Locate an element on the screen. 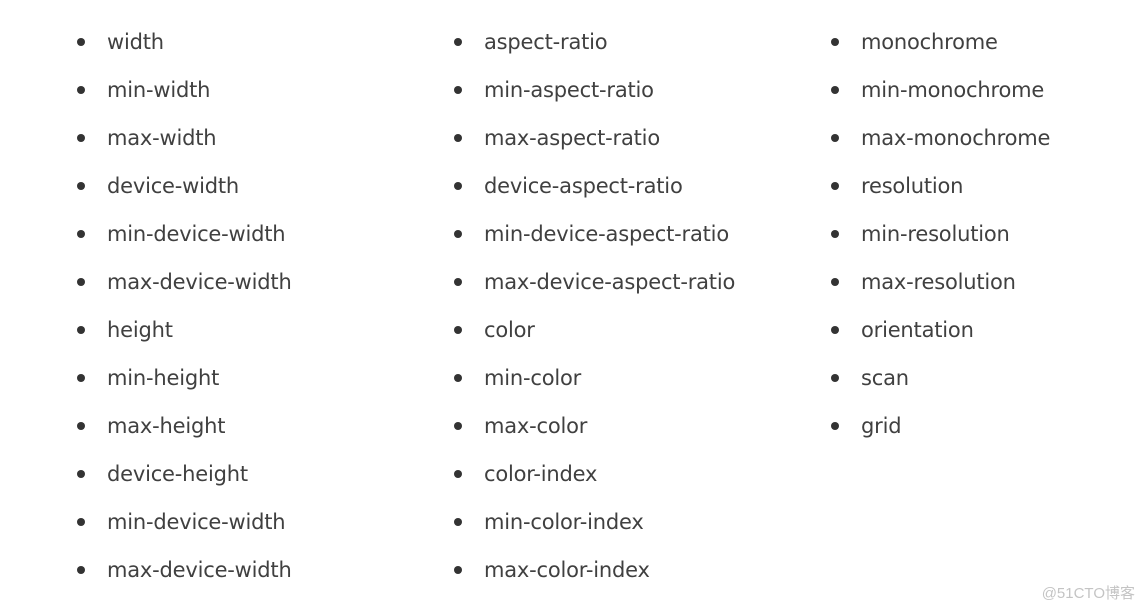 The height and width of the screenshot is (612, 1143). list-item-label: max-resolution is located at coordinates (938, 282).